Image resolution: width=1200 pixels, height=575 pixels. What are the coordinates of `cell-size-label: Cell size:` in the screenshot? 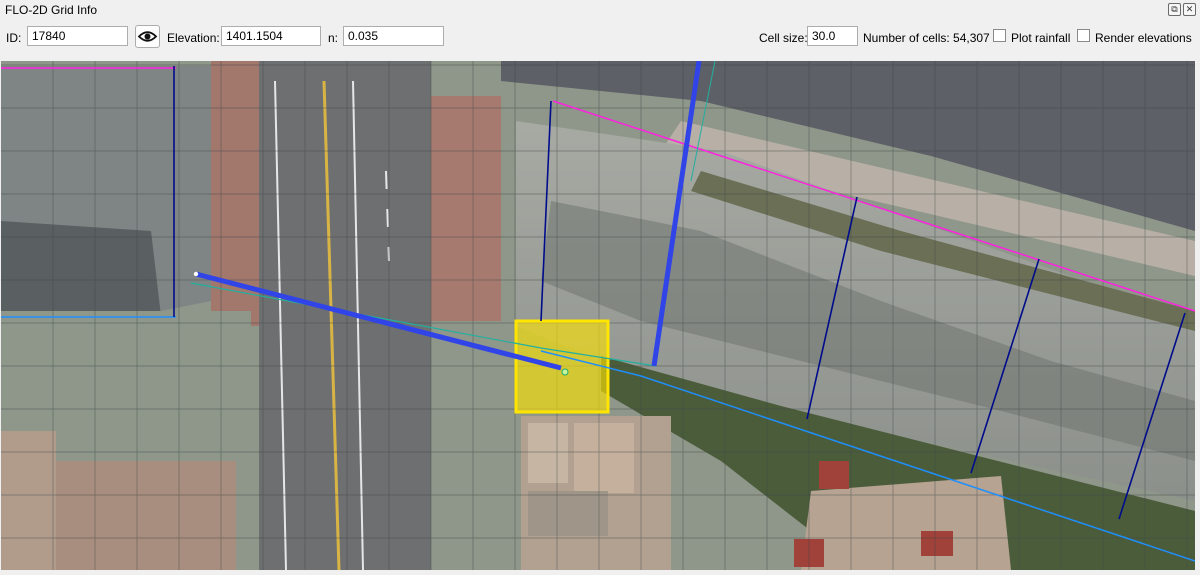 It's located at (783, 38).